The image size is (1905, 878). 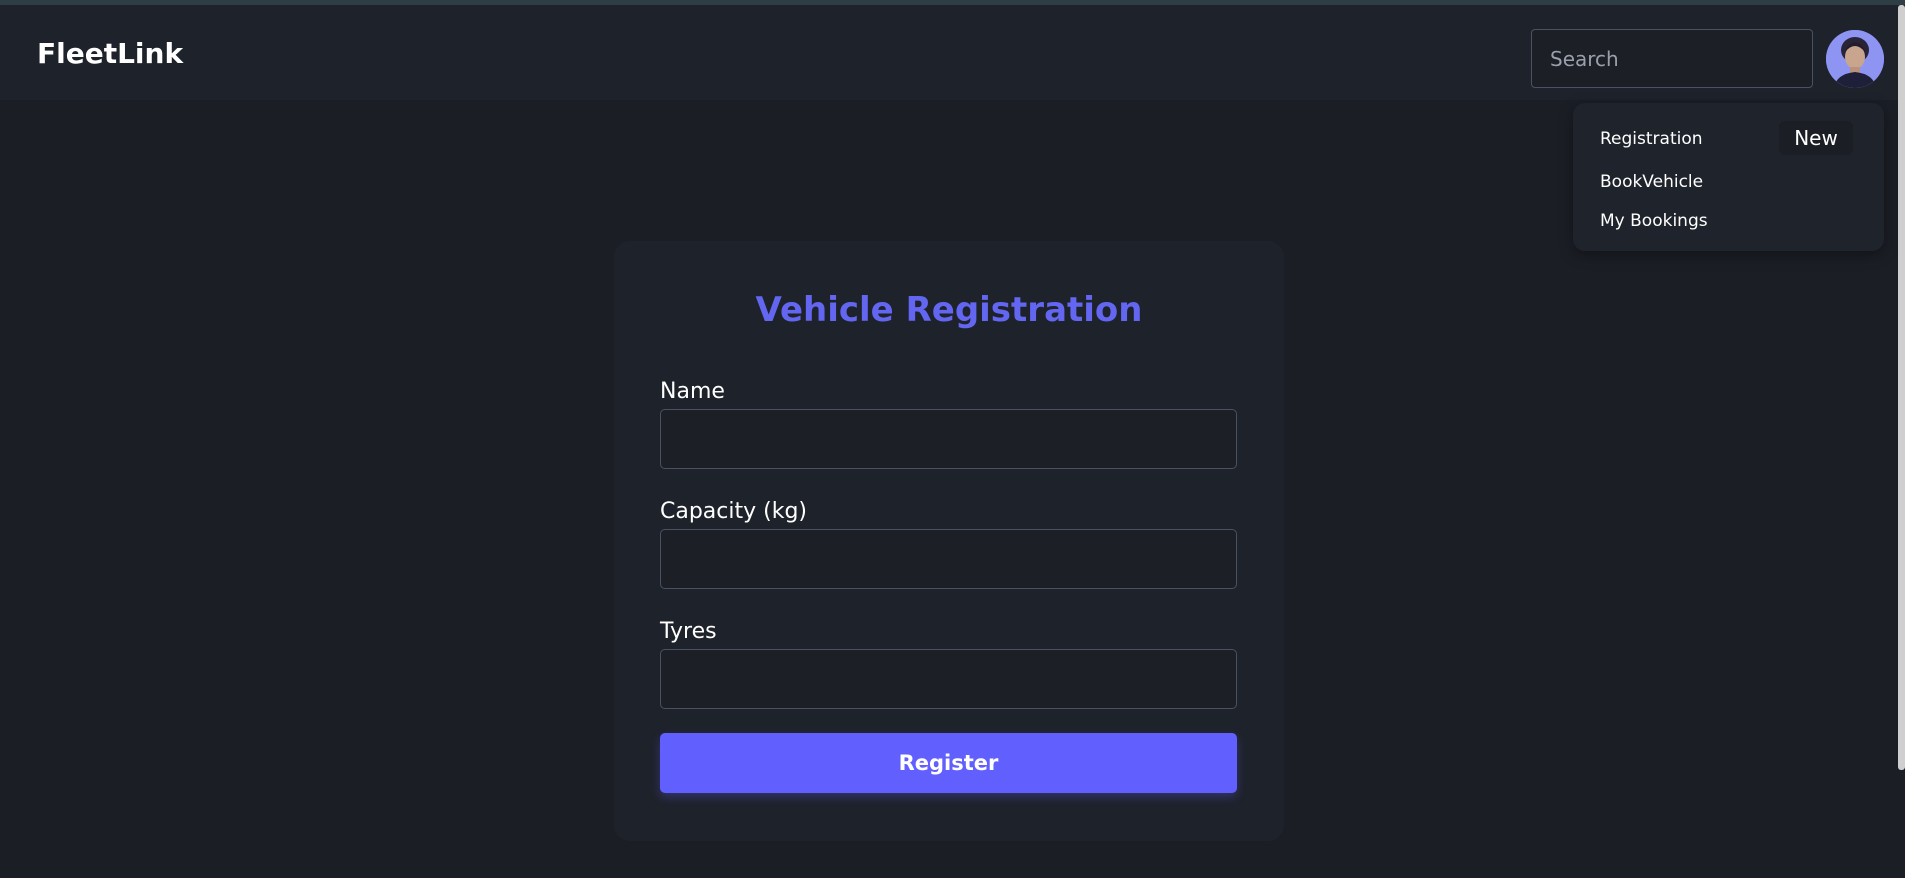 What do you see at coordinates (1651, 182) in the screenshot?
I see `menu-item-book-vehicle: BookVehicle` at bounding box center [1651, 182].